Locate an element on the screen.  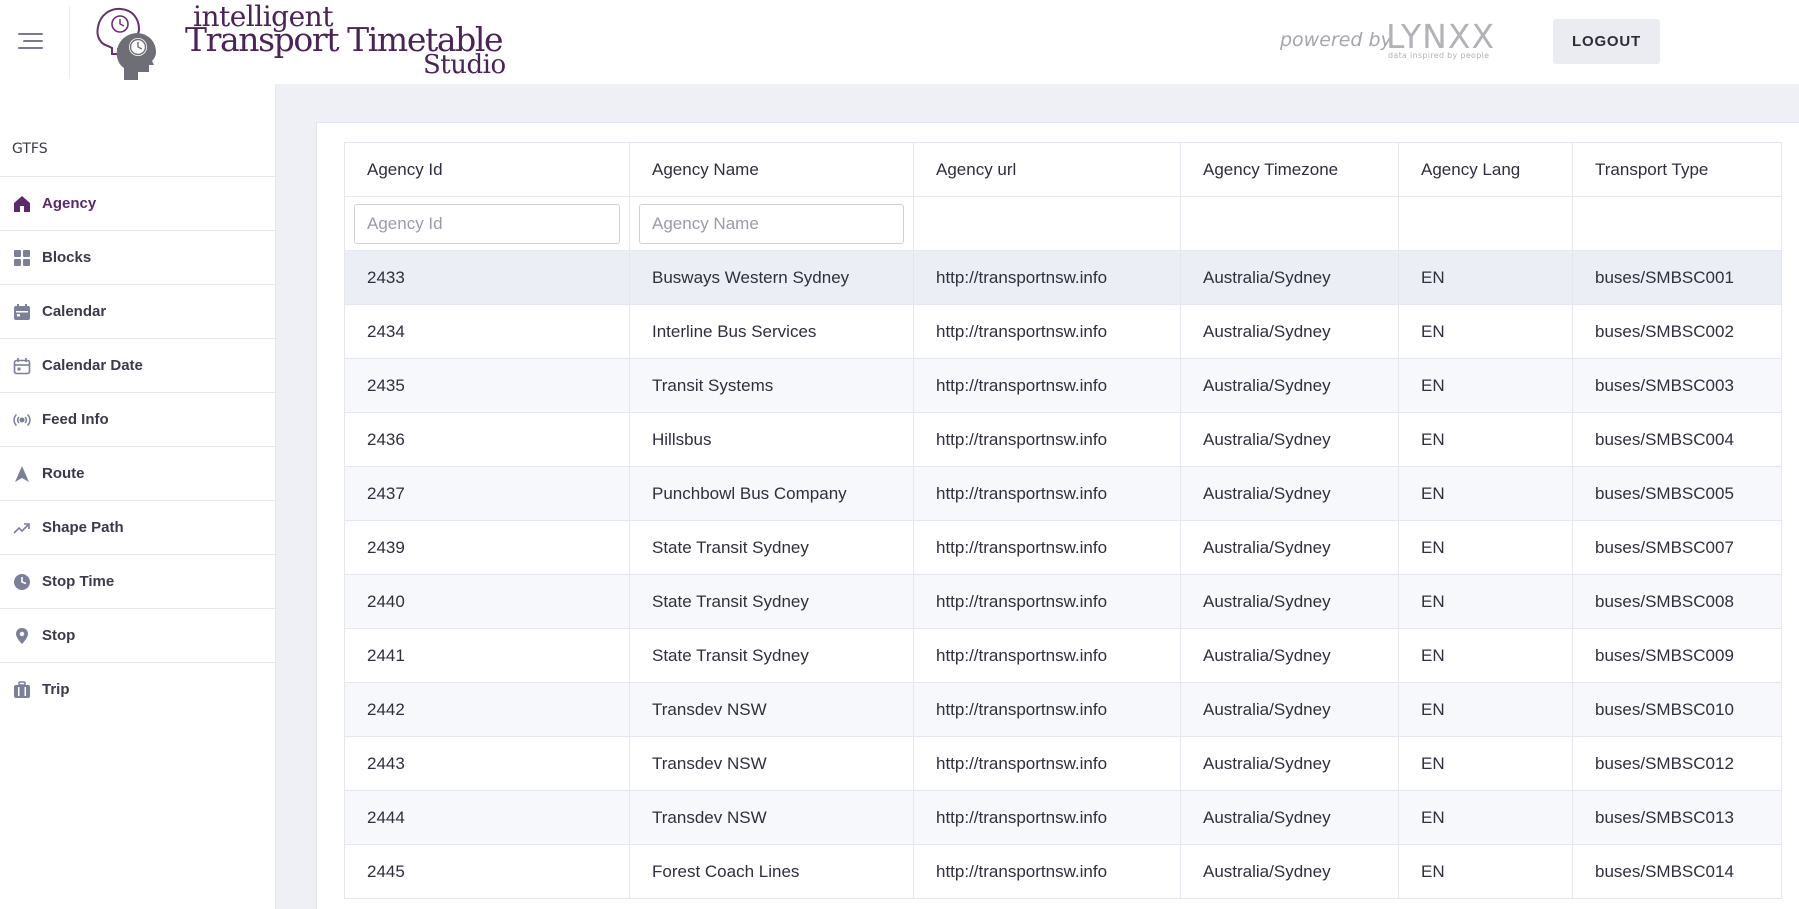
sidebar-item-label: Stop is located at coordinates (59, 635).